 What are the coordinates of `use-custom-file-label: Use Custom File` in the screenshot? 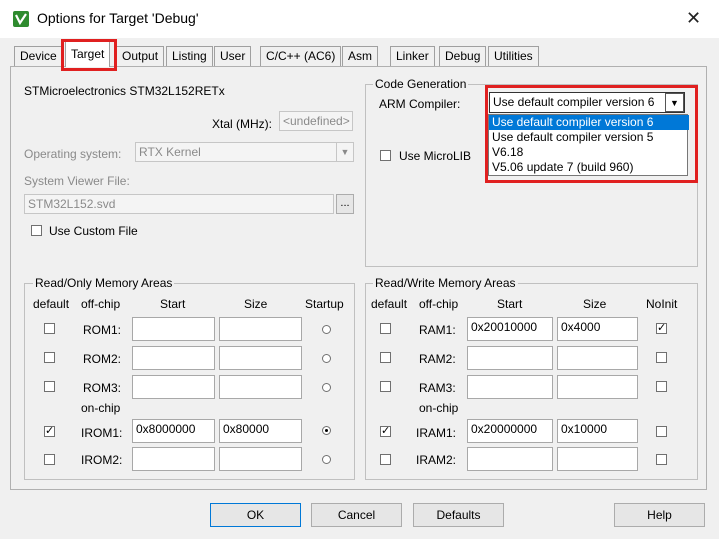 It's located at (93, 231).